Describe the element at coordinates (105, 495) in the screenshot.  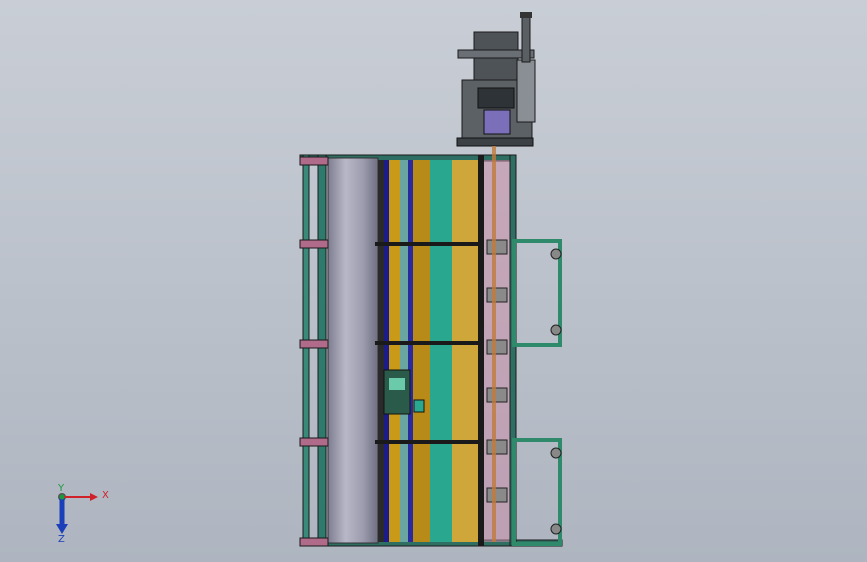
I see `x-axis-label: X` at that location.